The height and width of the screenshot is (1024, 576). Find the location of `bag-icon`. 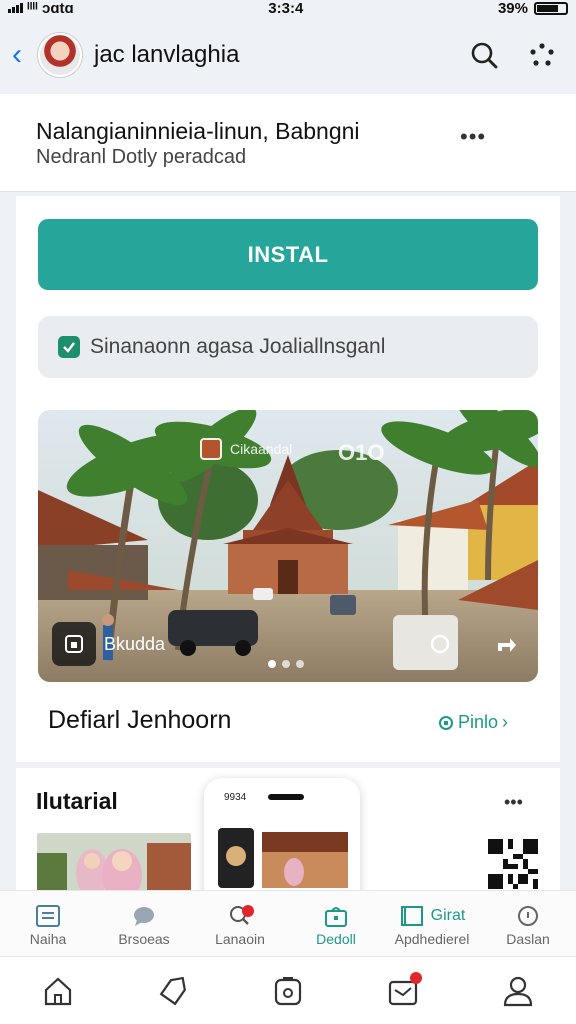

bag-icon is located at coordinates (336, 916).